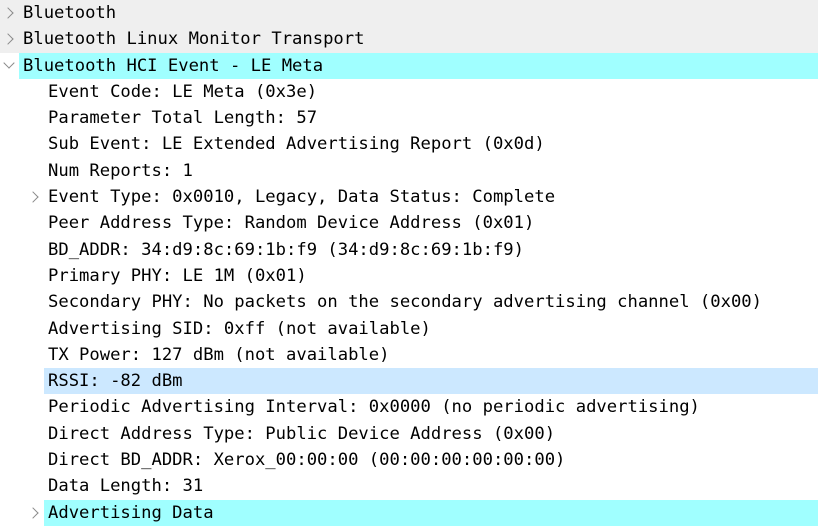 This screenshot has height=527, width=818. I want to click on tree-row-label: Num Reports: 1, so click(120, 170).